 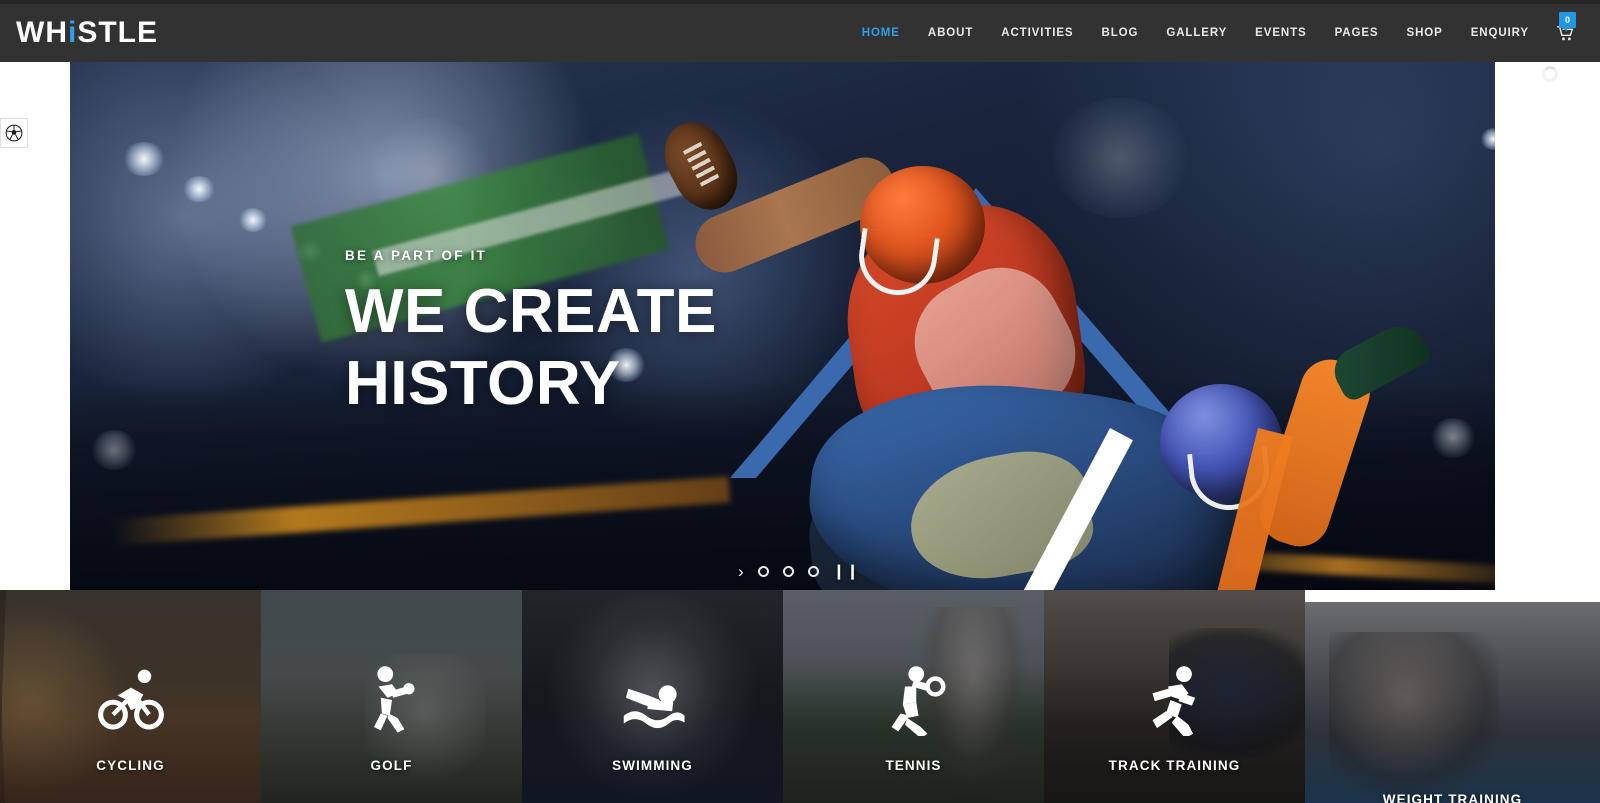 I want to click on cart-button: 0, so click(x=1563, y=29).